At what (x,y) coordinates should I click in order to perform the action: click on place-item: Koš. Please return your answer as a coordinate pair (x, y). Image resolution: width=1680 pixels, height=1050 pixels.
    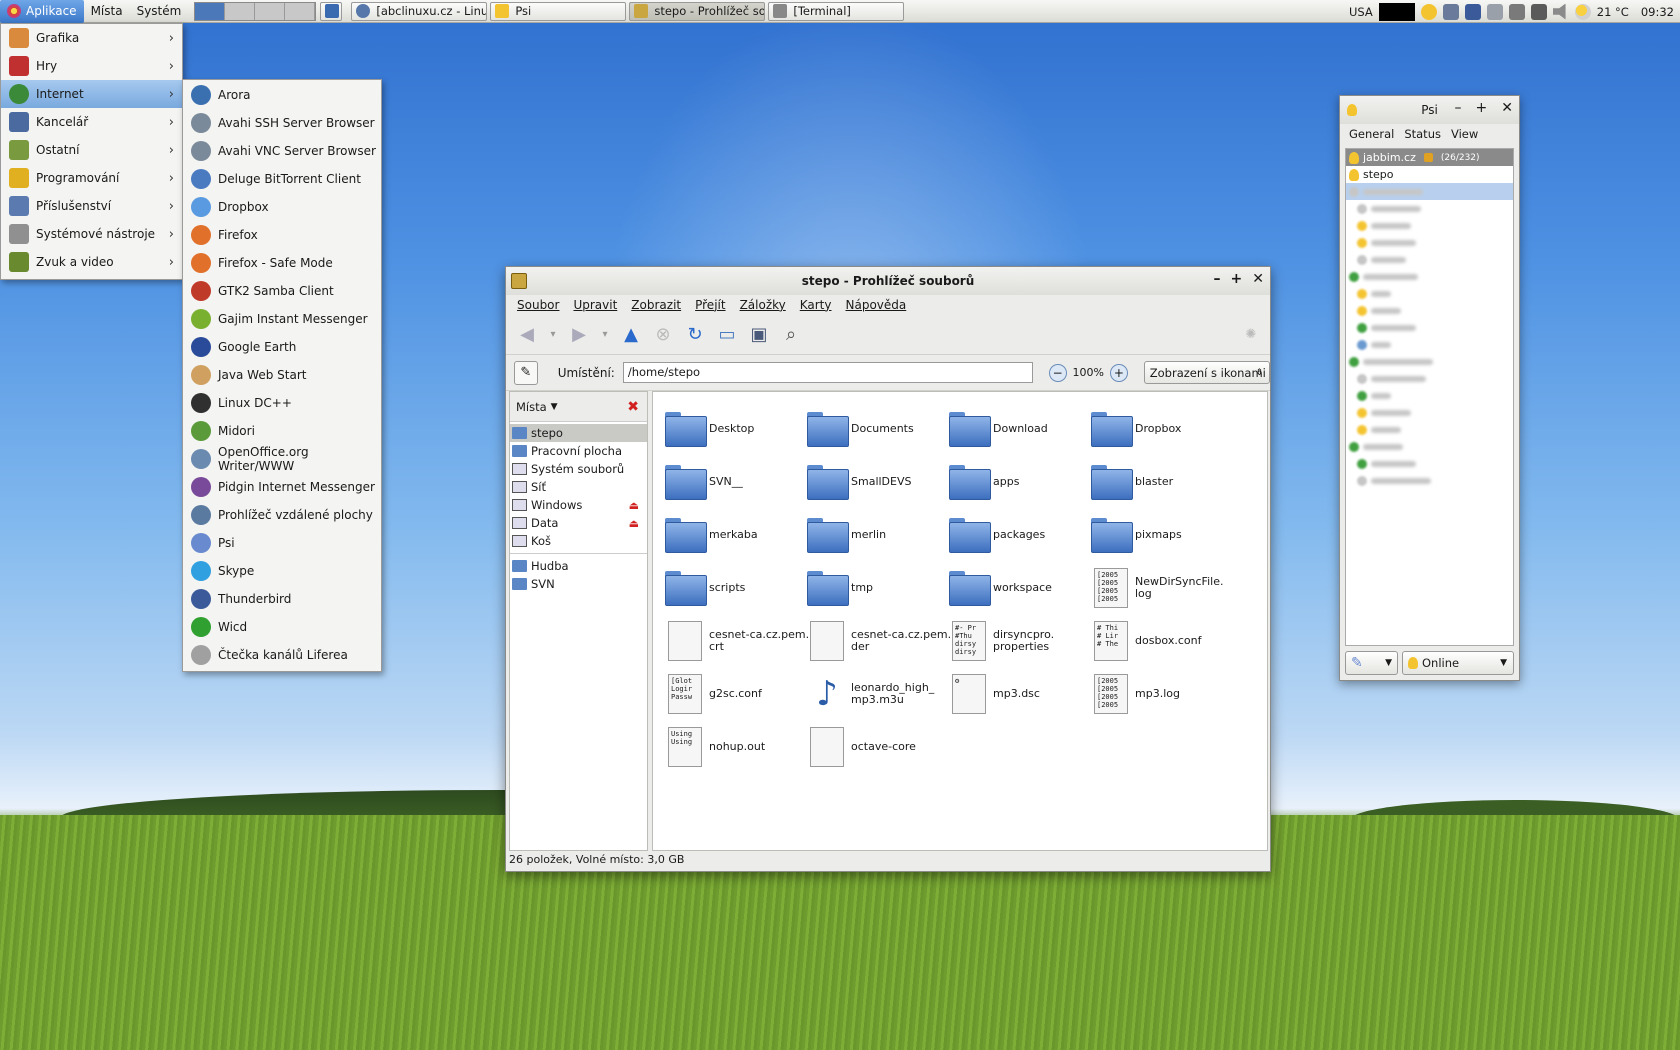
    Looking at the image, I should click on (578, 541).